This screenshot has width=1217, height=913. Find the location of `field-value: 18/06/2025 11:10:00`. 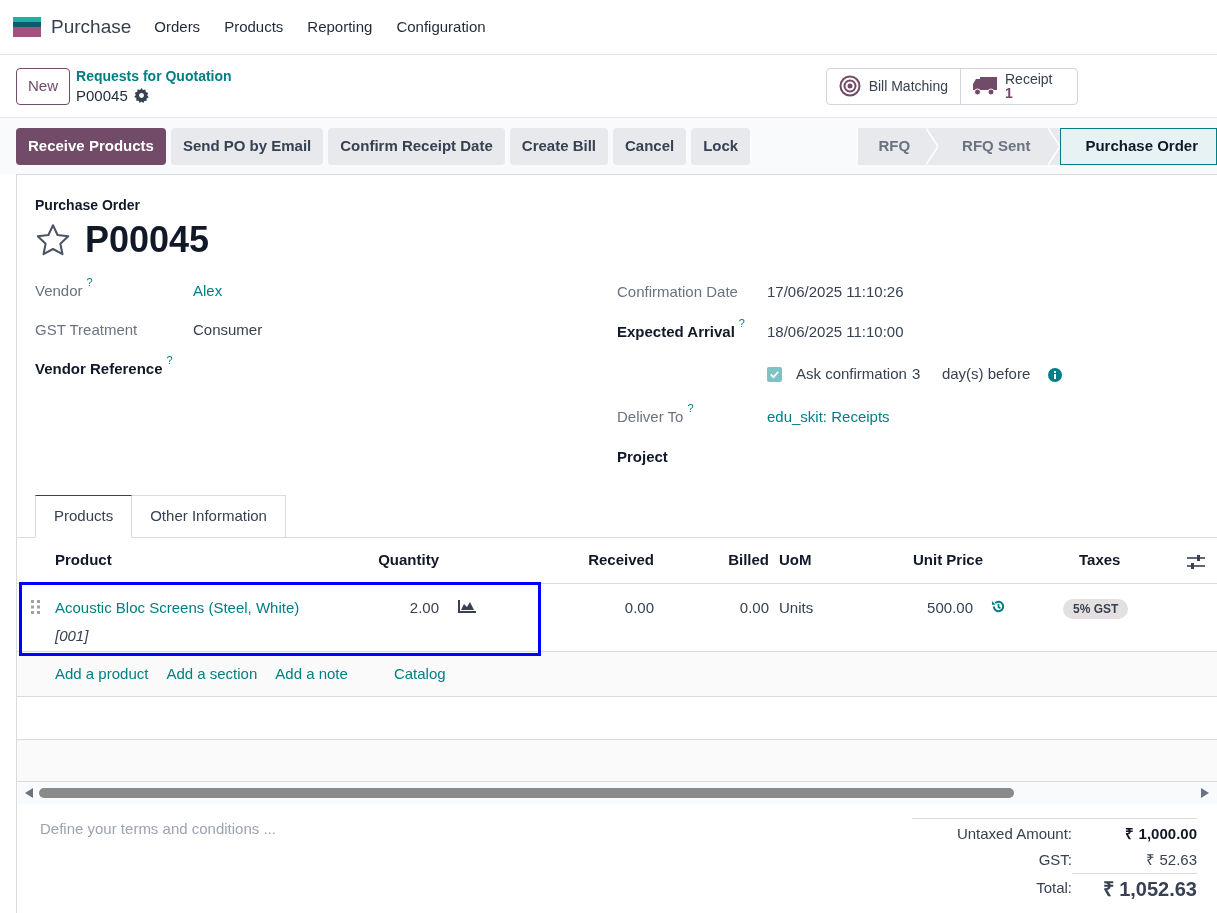

field-value: 18/06/2025 11:10:00 is located at coordinates (835, 331).